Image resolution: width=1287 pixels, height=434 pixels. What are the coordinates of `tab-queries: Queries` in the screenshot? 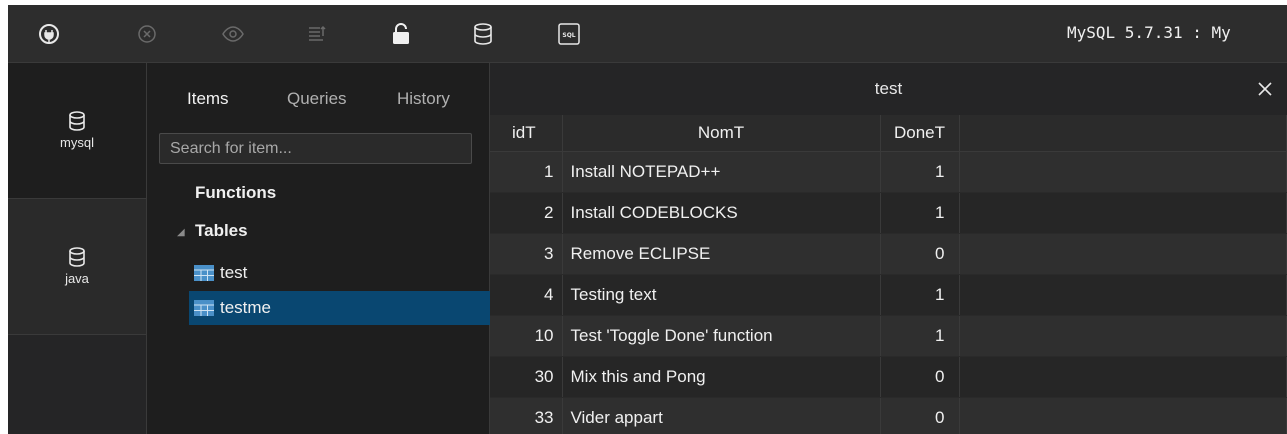 It's located at (317, 99).